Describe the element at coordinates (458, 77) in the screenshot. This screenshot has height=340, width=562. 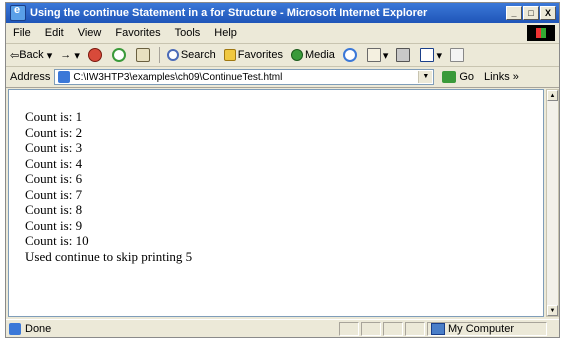
I see `go-button: Go` at that location.